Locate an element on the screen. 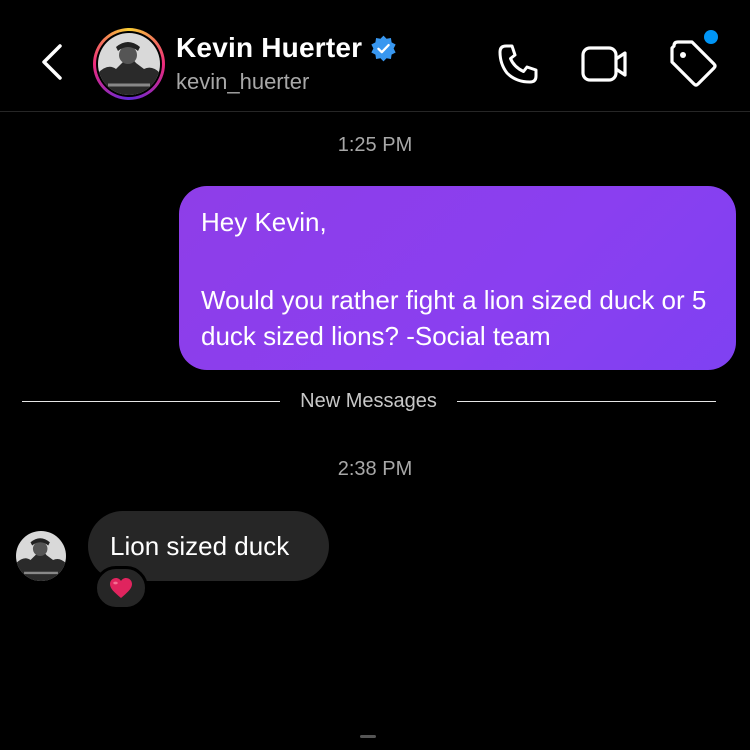 The image size is (750, 750). back-icon is located at coordinates (52, 62).